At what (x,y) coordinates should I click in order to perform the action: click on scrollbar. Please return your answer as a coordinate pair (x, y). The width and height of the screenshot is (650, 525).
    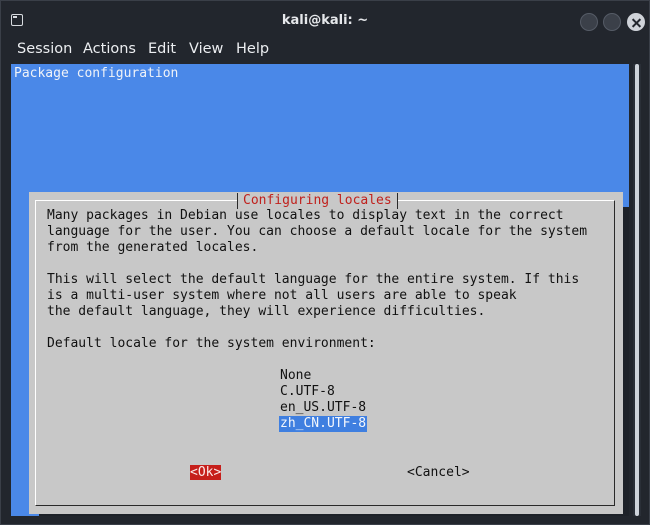
    Looking at the image, I should click on (637, 290).